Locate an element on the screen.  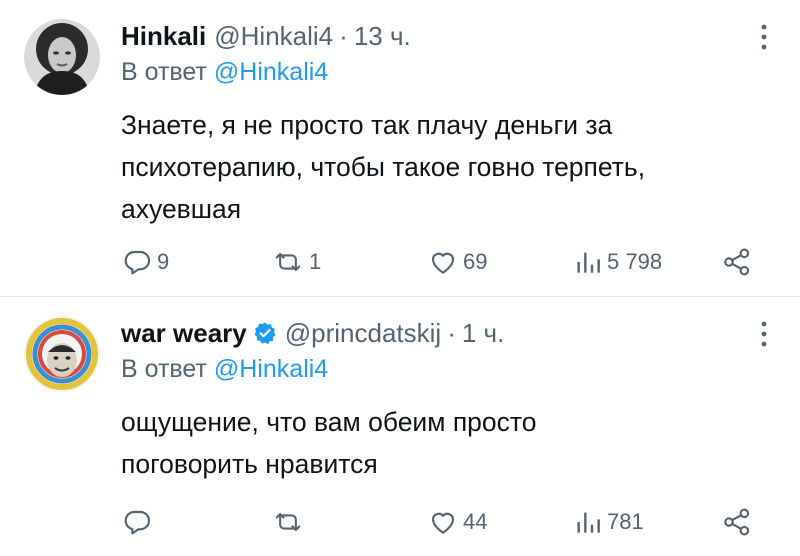
tweet-header: Hinkali @Hinkali4 · 13 ч. is located at coordinates (266, 36).